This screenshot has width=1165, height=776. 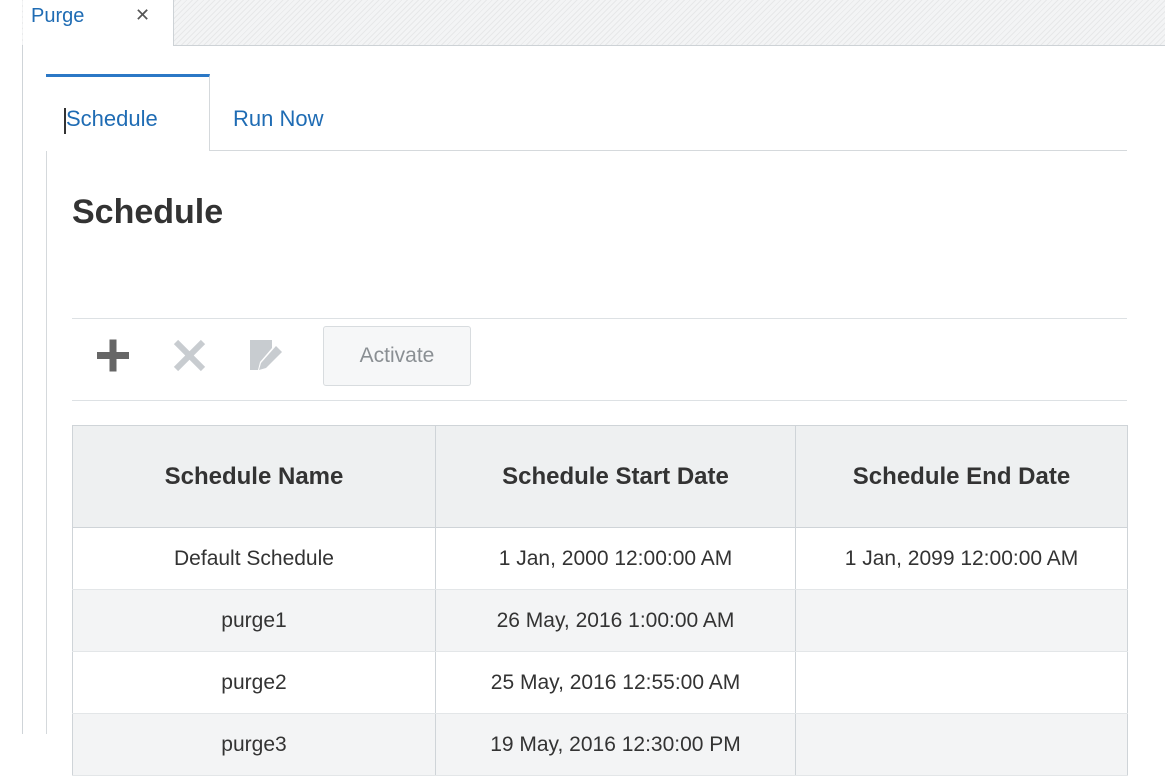 I want to click on cell-schedule-name: purge3, so click(x=254, y=744).